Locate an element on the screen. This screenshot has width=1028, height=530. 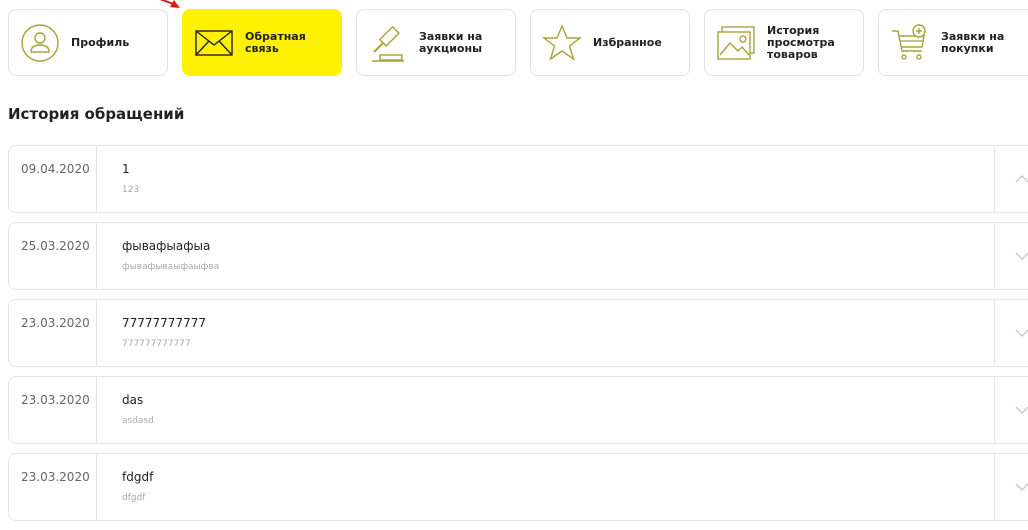
history-item: 25.03.2020 фывафыафыа фывафываыфаыфва is located at coordinates (518, 256).